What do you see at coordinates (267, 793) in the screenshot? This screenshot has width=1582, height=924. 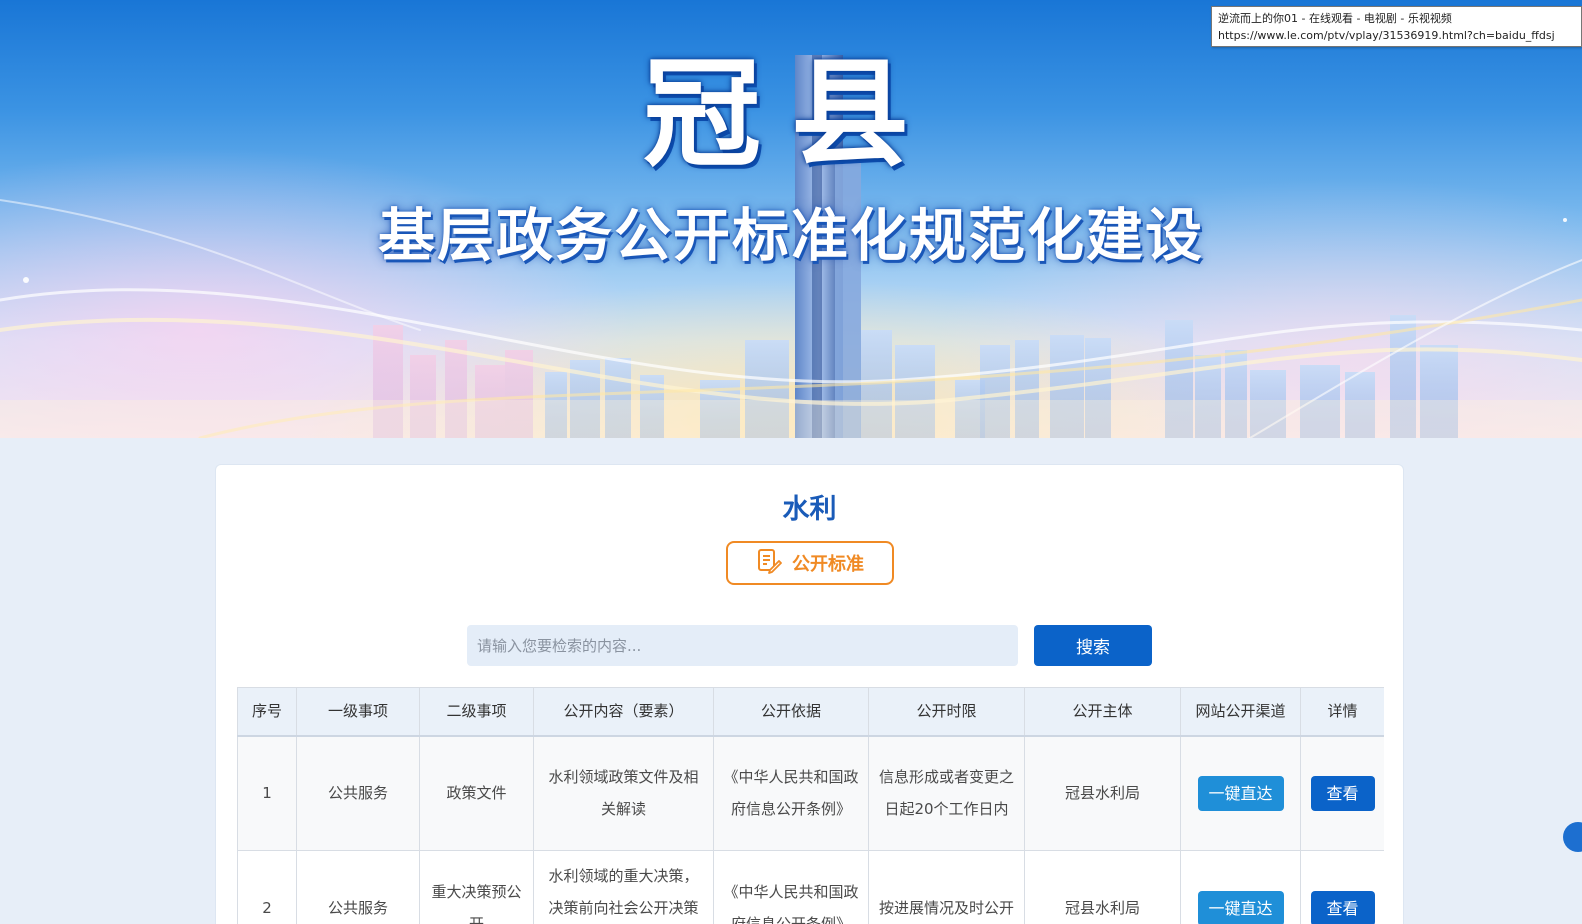 I see `cell-index: 1` at bounding box center [267, 793].